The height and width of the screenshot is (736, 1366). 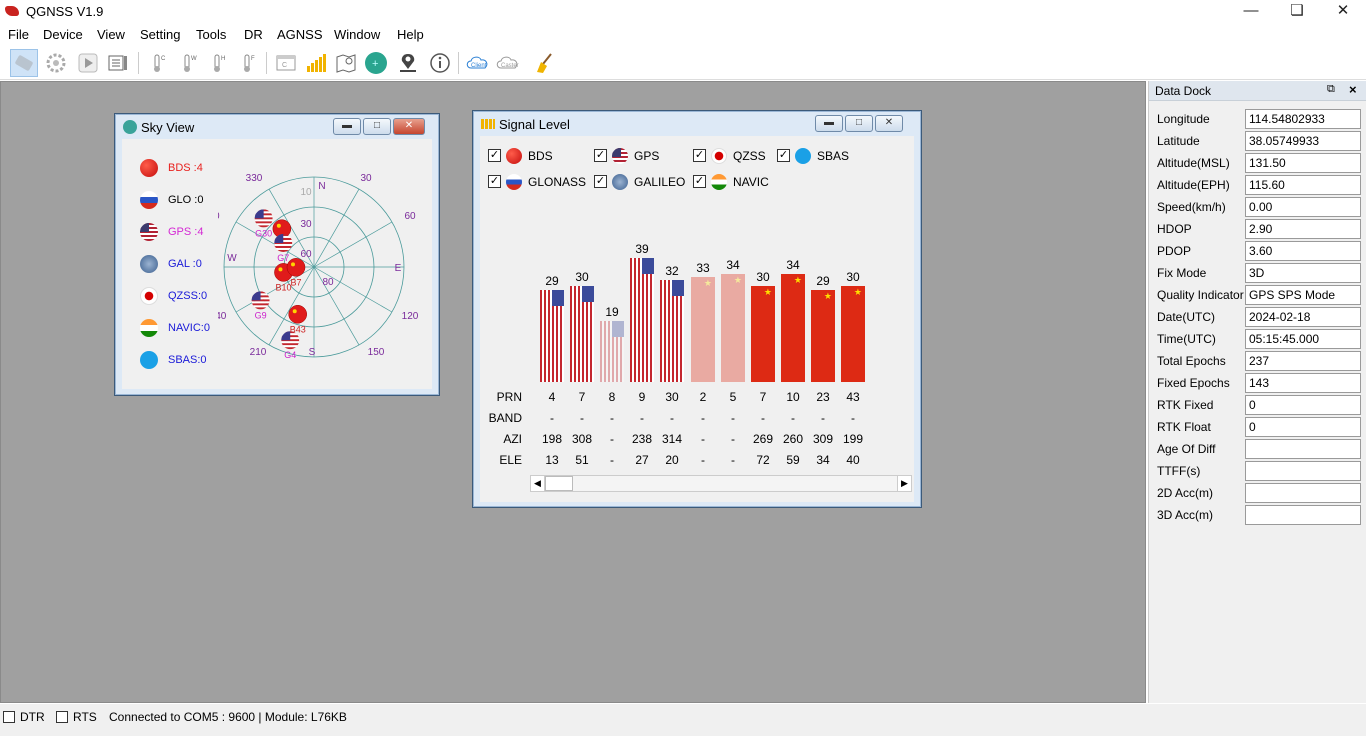 I want to click on console-window-icon: C, so click(x=286, y=63).